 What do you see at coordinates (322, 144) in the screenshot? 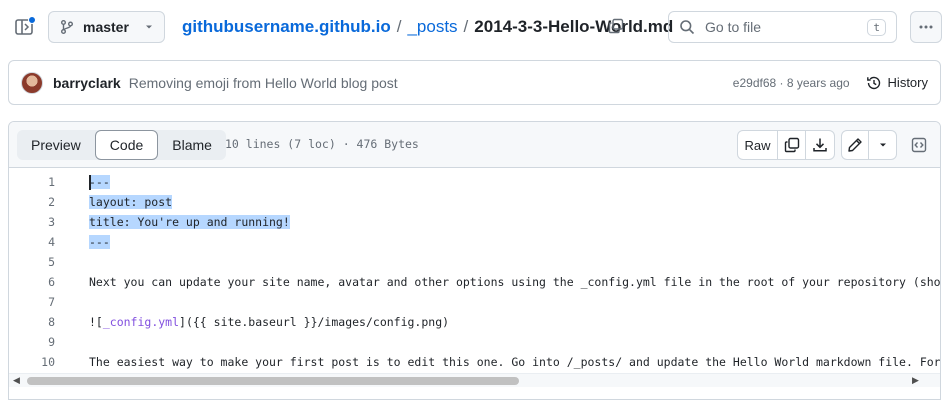
I see `file-info: 10 lines (7 loc) · 476 Bytes` at bounding box center [322, 144].